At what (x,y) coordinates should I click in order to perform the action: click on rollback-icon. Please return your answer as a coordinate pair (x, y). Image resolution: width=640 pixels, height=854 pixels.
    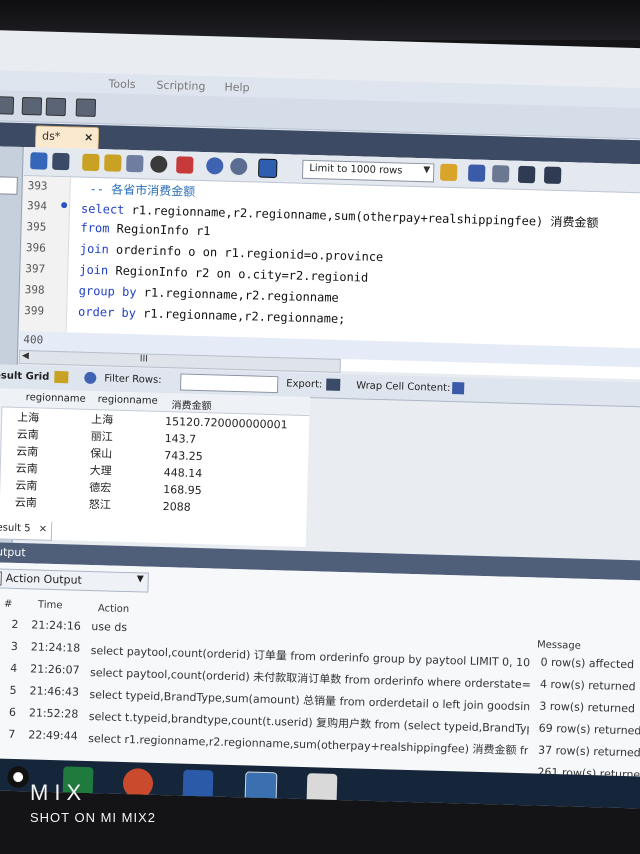
    Looking at the image, I should click on (239, 166).